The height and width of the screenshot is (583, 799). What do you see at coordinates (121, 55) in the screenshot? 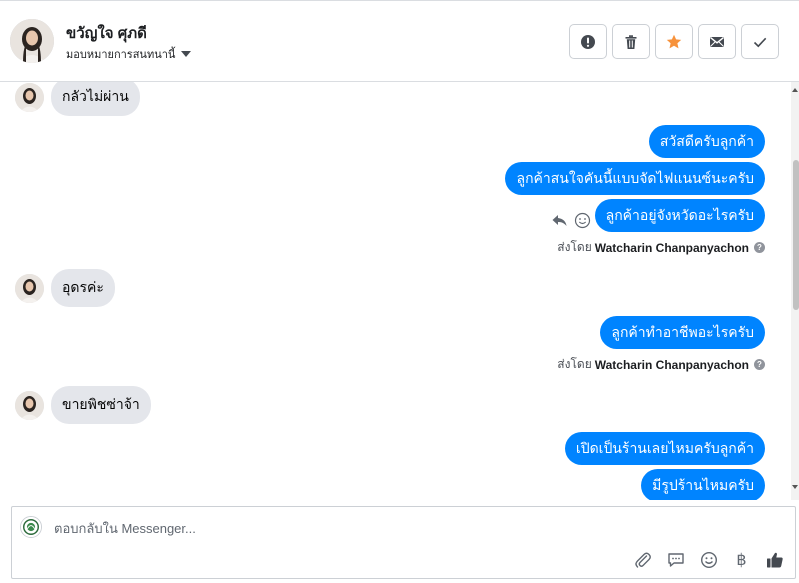
I see `assign-label: มอบหมายการสนทนานี้` at bounding box center [121, 55].